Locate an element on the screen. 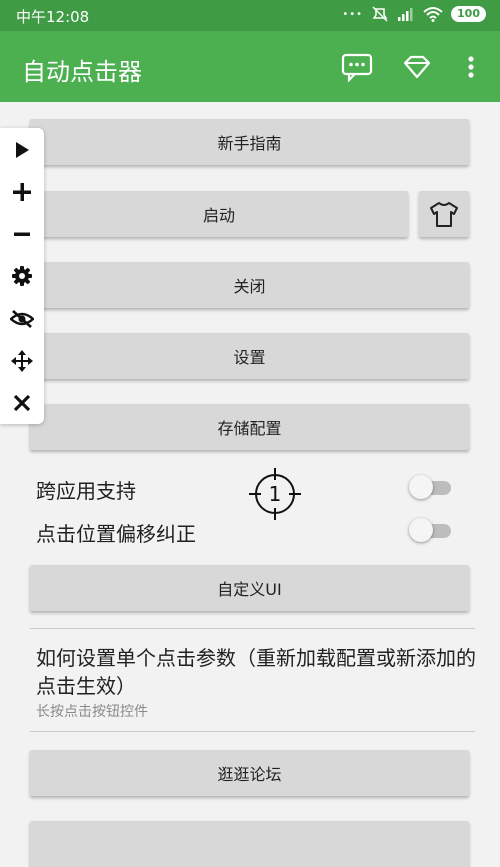 This screenshot has width=500, height=867. click-params-subtitle: 长按点击按钮控件 is located at coordinates (92, 712).